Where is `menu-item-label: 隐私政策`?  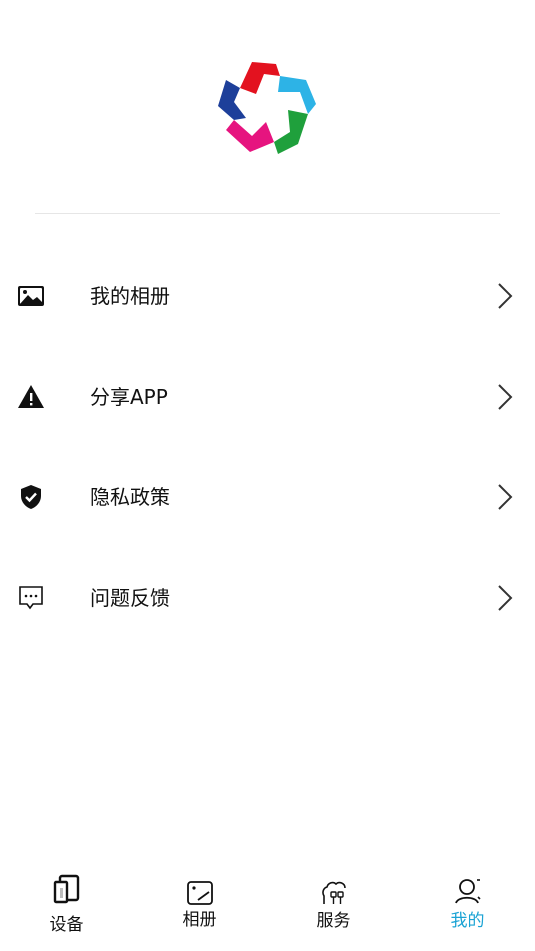 menu-item-label: 隐私政策 is located at coordinates (130, 497).